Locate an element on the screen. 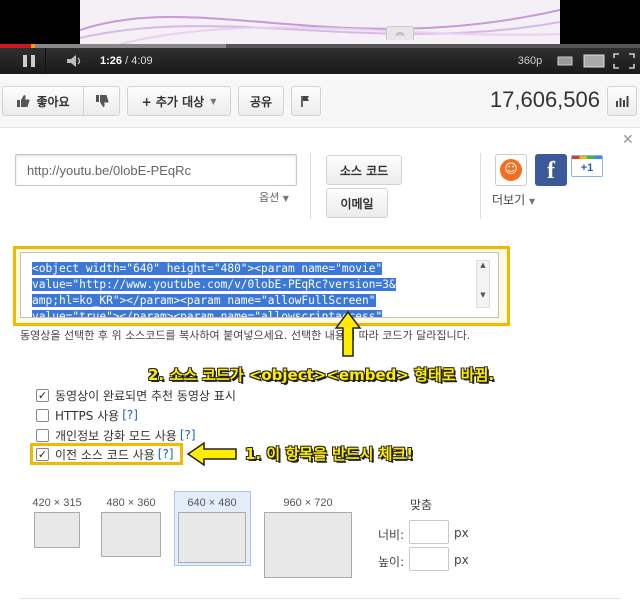 Image resolution: width=640 pixels, height=600 pixels. size-option-960: 960 × 720 is located at coordinates (308, 537).